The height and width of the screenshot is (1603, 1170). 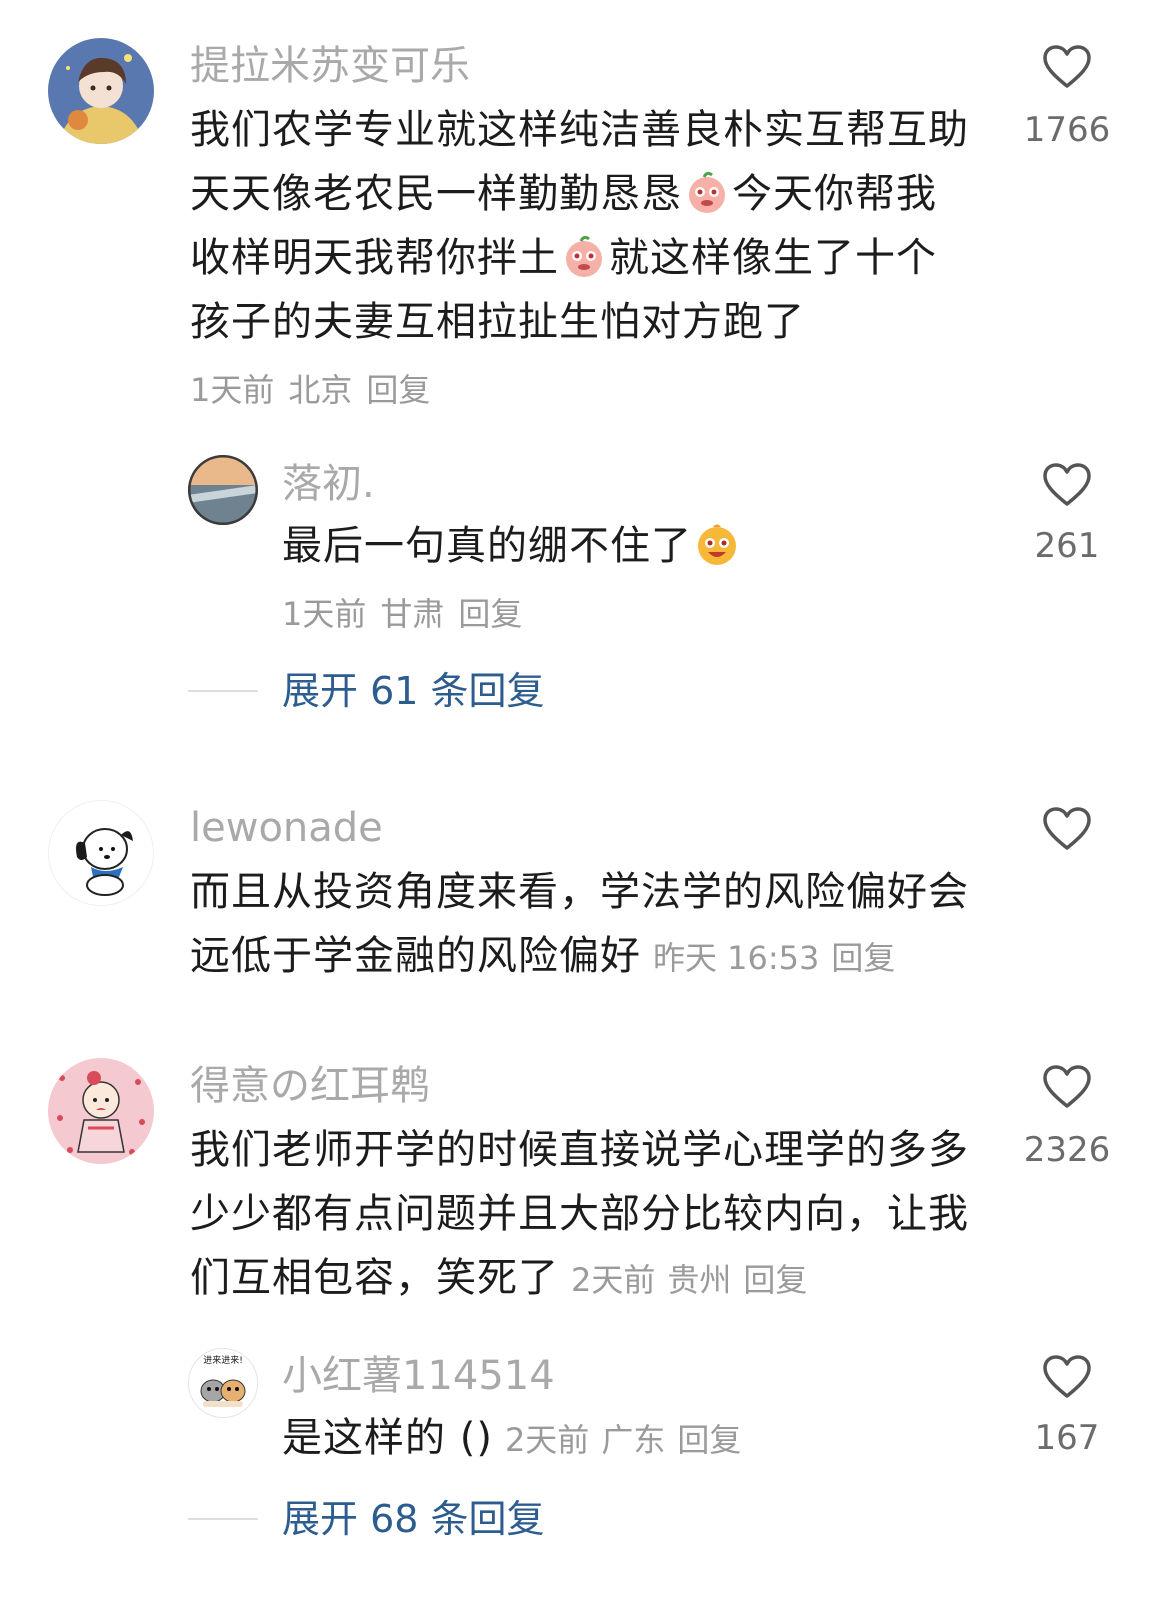 What do you see at coordinates (736, 958) in the screenshot?
I see `comment-time: 昨天 16:53` at bounding box center [736, 958].